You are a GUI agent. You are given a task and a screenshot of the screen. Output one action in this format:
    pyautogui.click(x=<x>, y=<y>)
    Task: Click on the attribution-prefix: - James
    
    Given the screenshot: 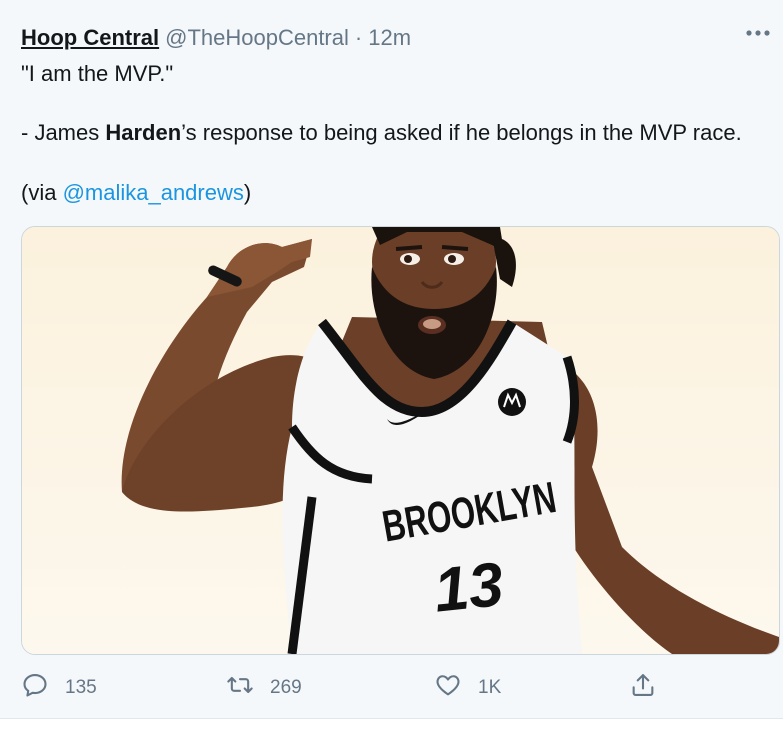 What is the action you would take?
    pyautogui.click(x=63, y=132)
    